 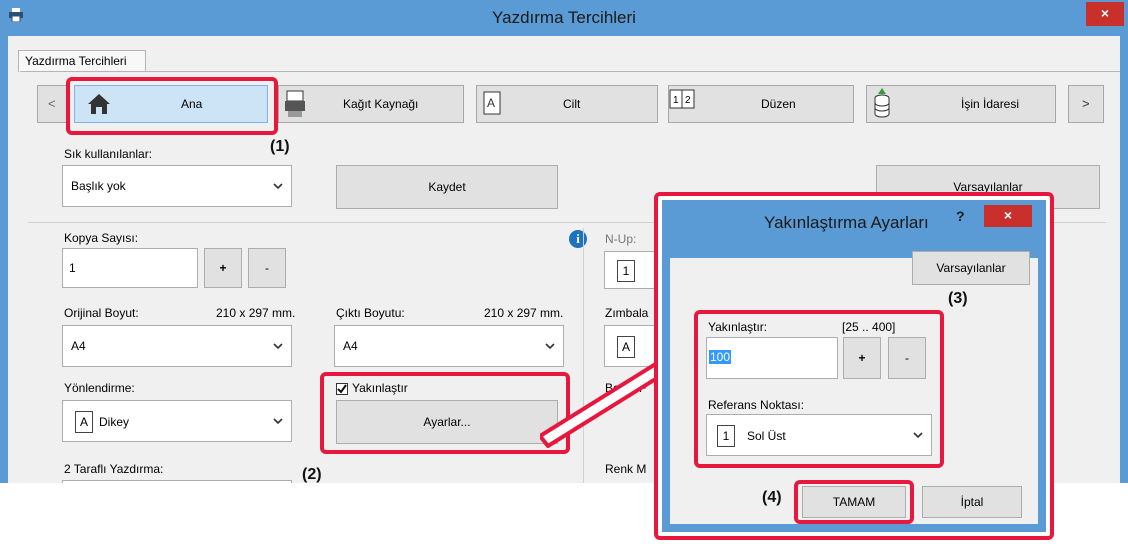 I want to click on copies-input: 1, so click(x=130, y=268).